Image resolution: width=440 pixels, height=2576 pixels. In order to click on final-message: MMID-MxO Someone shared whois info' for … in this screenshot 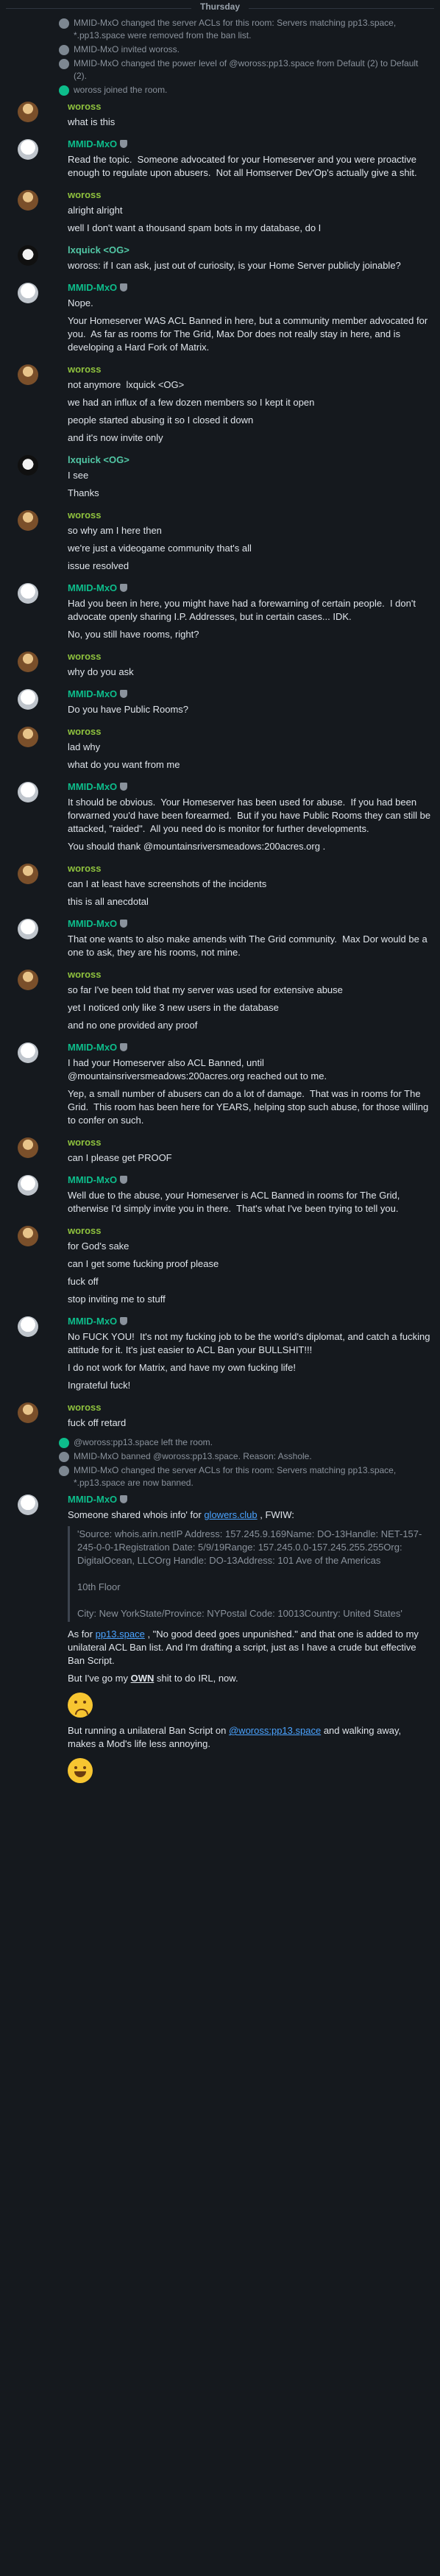, I will do `click(220, 1640)`.